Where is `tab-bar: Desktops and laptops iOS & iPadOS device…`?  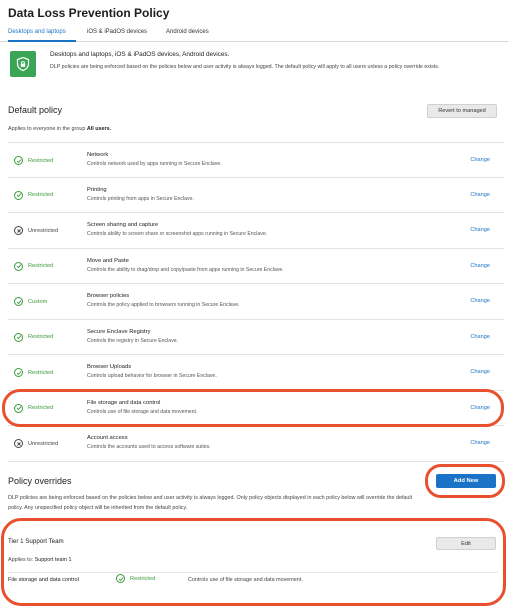
tab-bar: Desktops and laptops iOS & iPadOS device… is located at coordinates (254, 34).